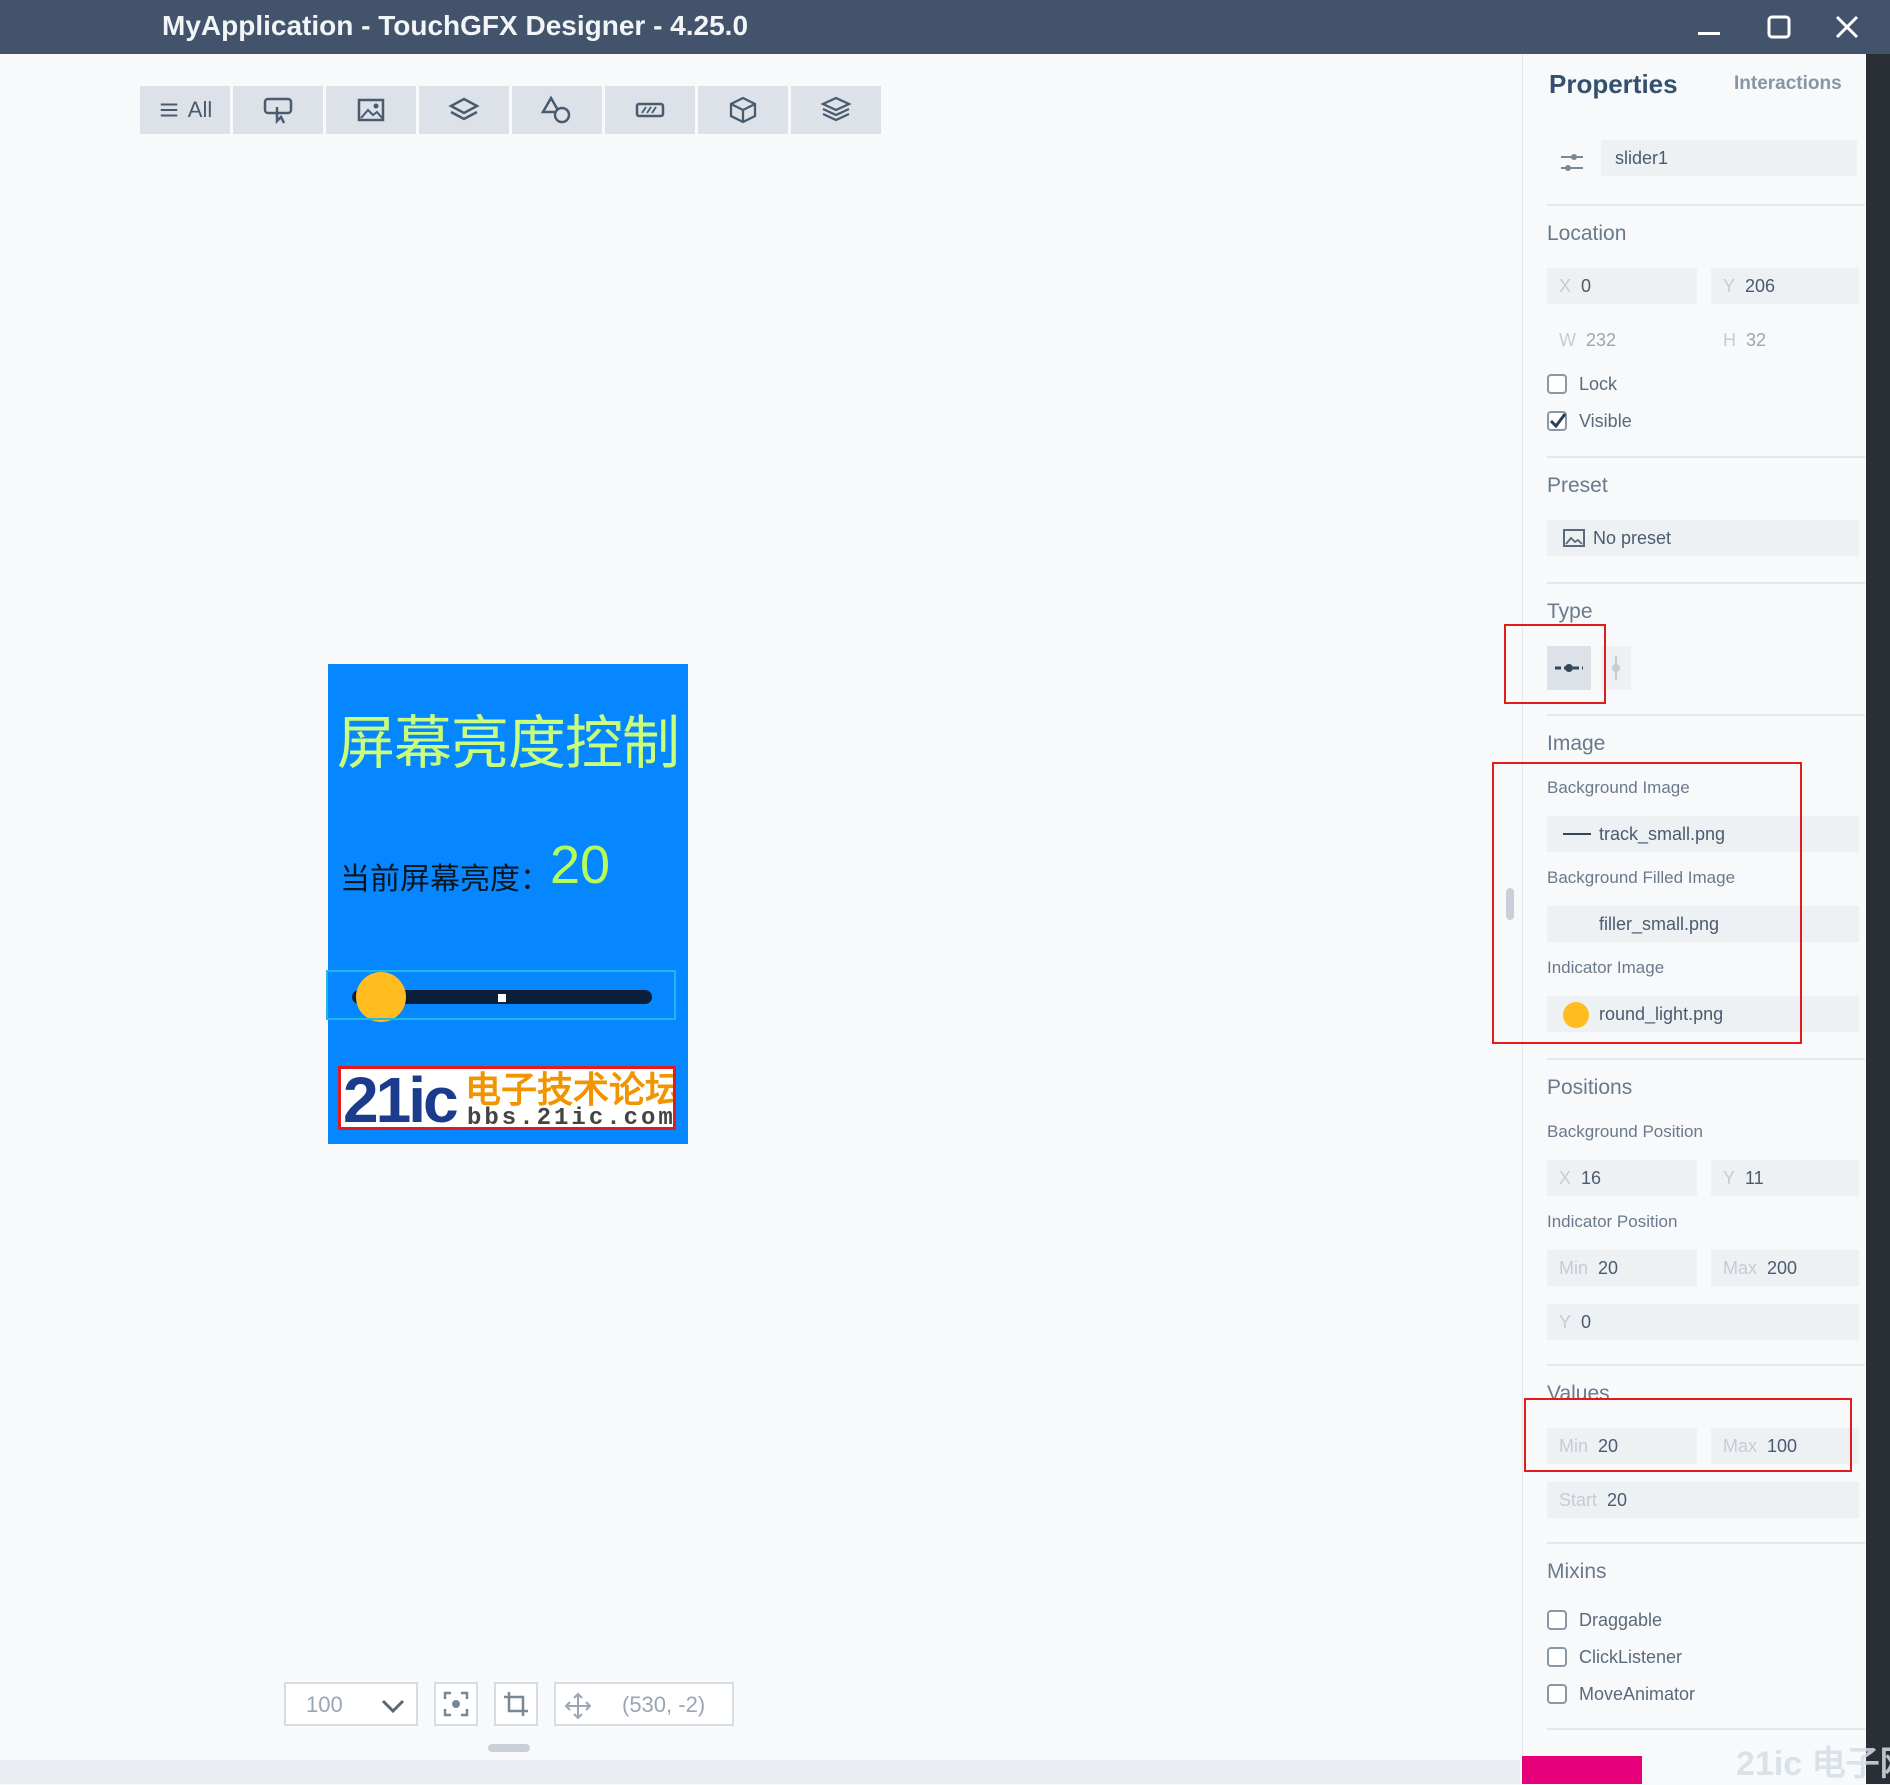 The height and width of the screenshot is (1785, 1890). What do you see at coordinates (1567, 340) in the screenshot?
I see `w-label: W` at bounding box center [1567, 340].